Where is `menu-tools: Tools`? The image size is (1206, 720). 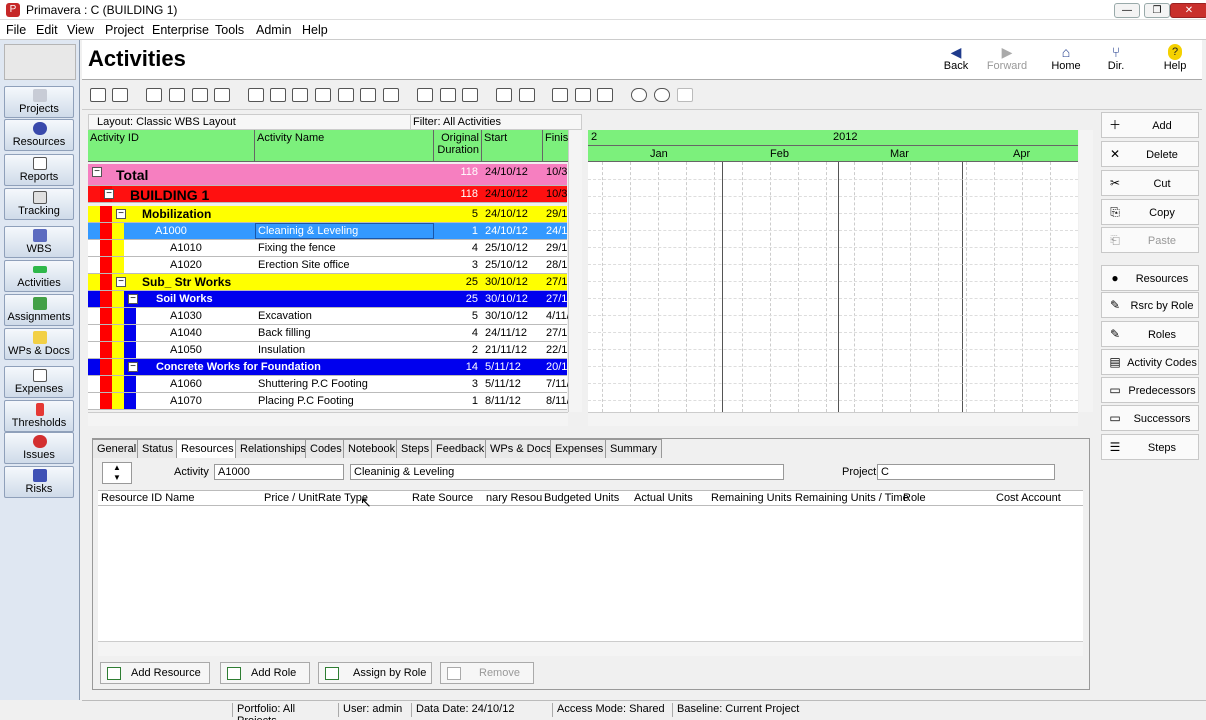 menu-tools: Tools is located at coordinates (229, 30).